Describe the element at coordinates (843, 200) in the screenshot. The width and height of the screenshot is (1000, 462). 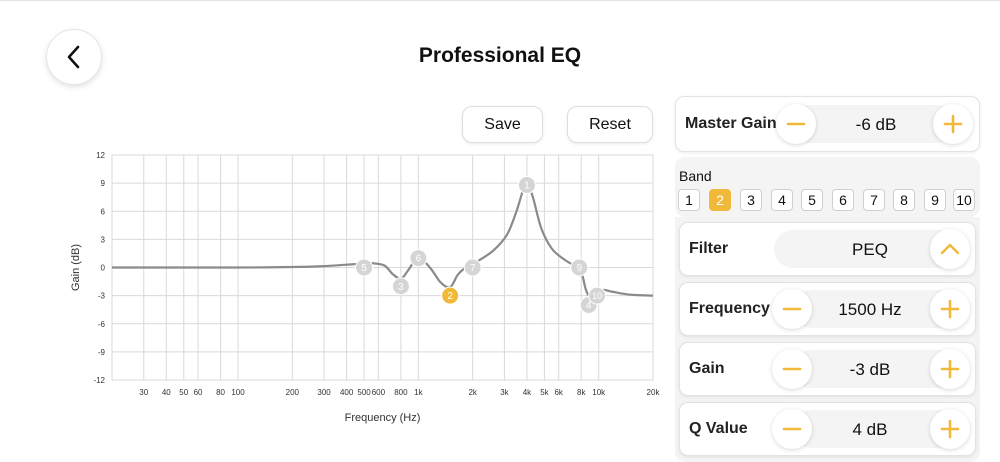
I see `band-button-6: 6` at that location.